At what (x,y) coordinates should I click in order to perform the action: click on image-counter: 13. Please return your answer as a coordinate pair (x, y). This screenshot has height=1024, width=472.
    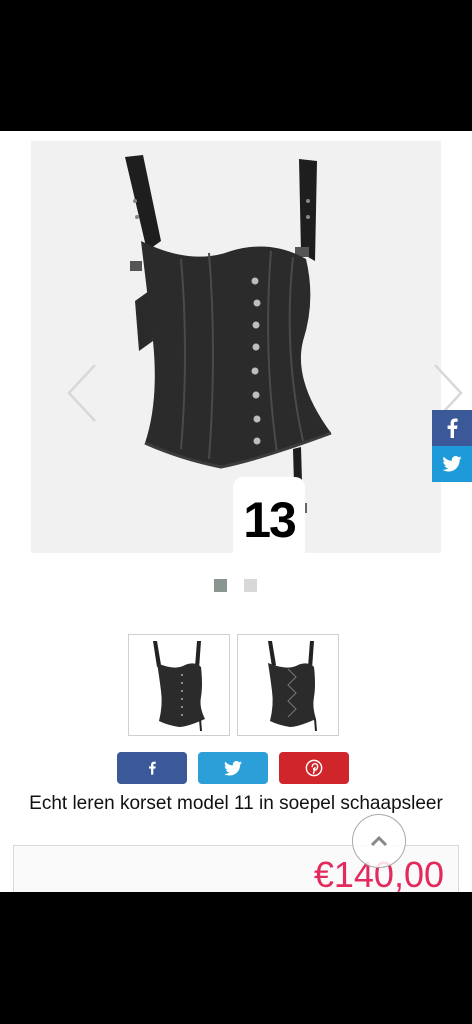
    Looking at the image, I should click on (270, 520).